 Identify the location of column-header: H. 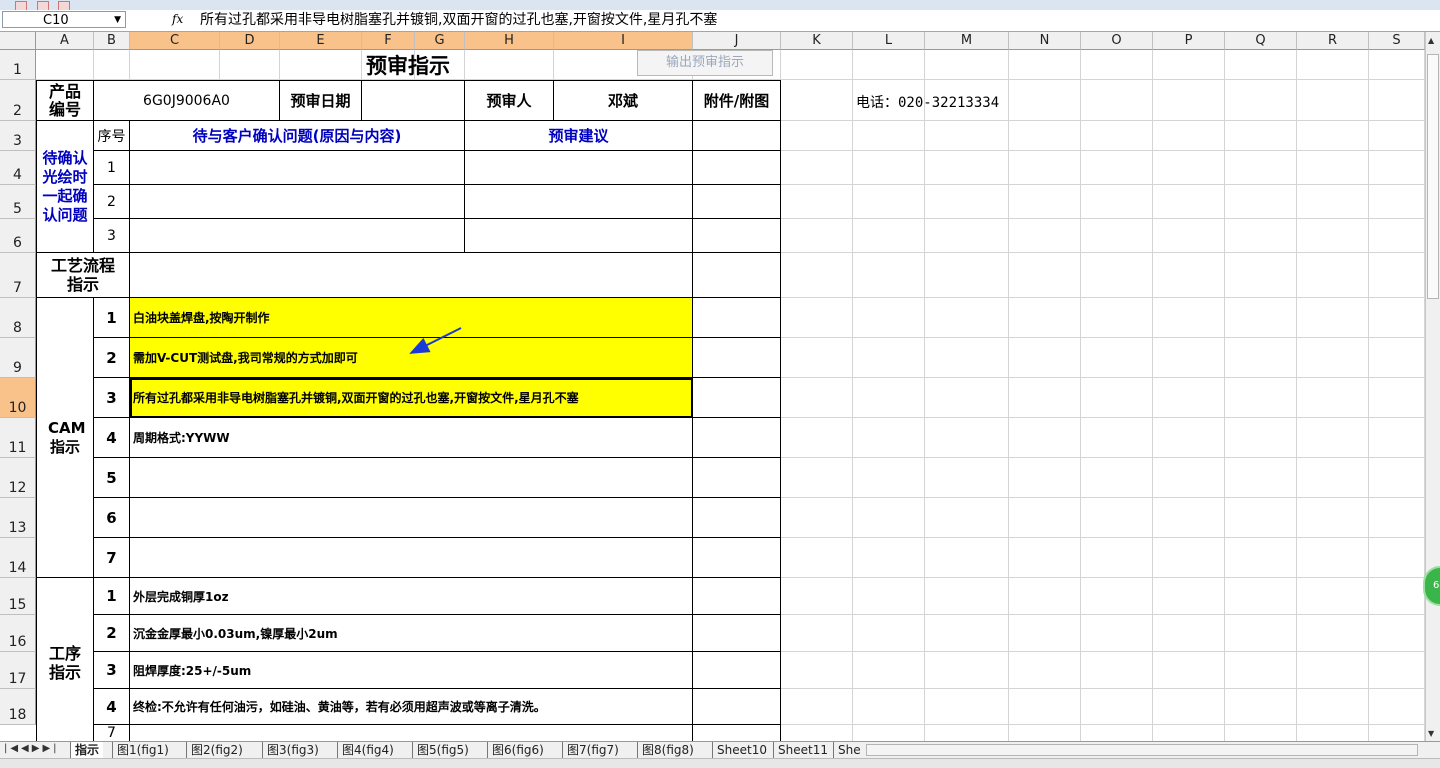
(509, 41).